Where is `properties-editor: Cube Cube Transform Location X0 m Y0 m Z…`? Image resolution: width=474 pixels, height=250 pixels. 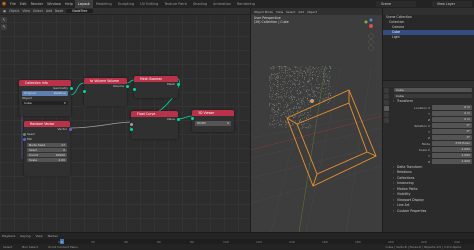
properties-editor: Cube Cube Transform Location X0 m Y0 m Z… is located at coordinates (428, 156).